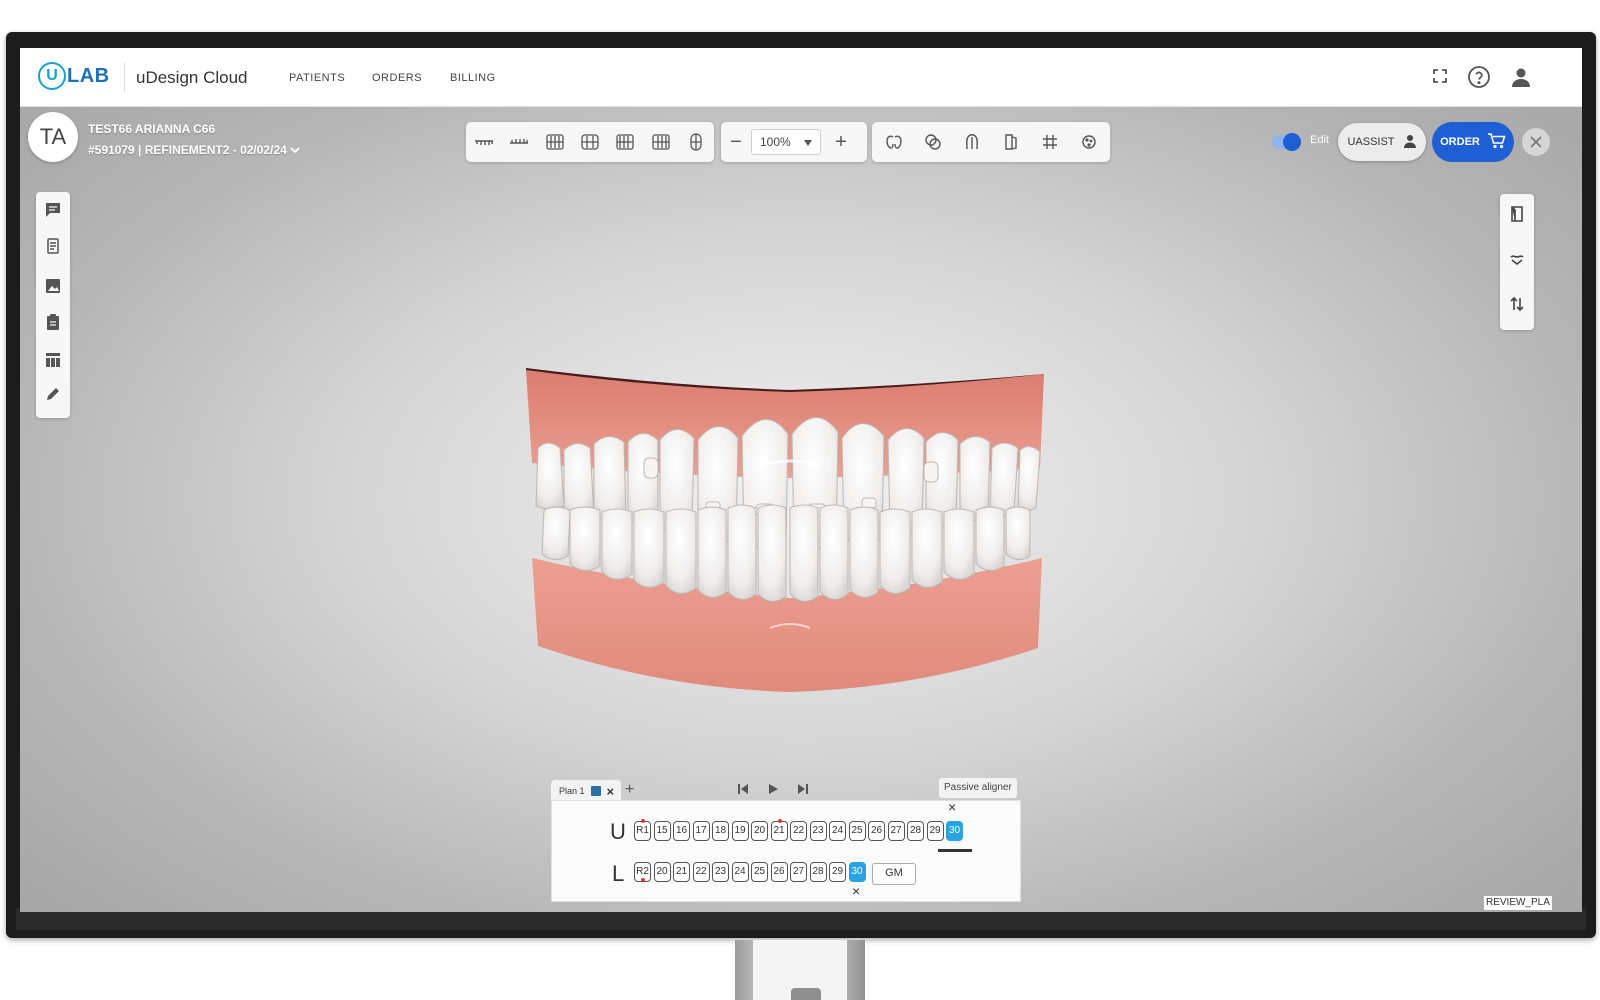 The width and height of the screenshot is (1600, 1000). Describe the element at coordinates (625, 142) in the screenshot. I see `left-view-icon` at that location.